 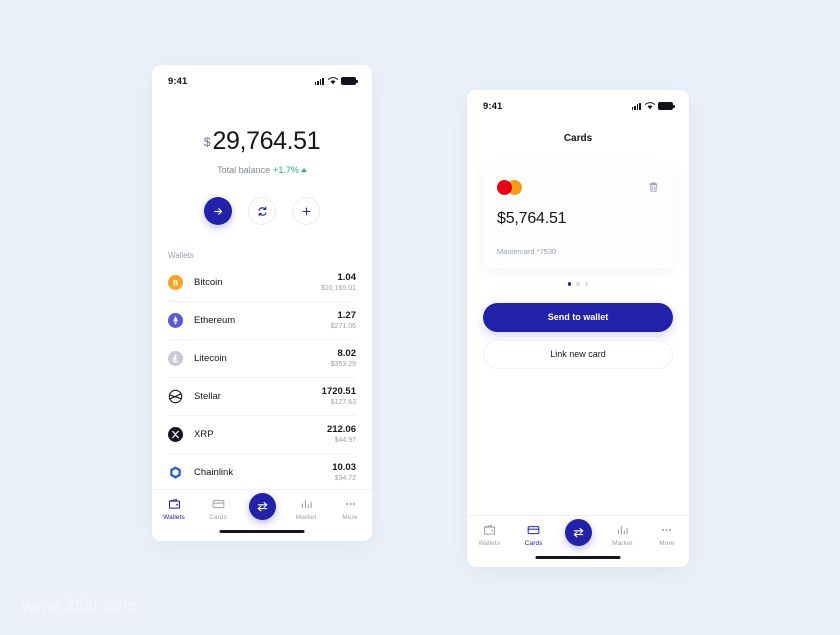 What do you see at coordinates (262, 321) in the screenshot?
I see `wallet-row: Ethereum 1.27 $271.06` at bounding box center [262, 321].